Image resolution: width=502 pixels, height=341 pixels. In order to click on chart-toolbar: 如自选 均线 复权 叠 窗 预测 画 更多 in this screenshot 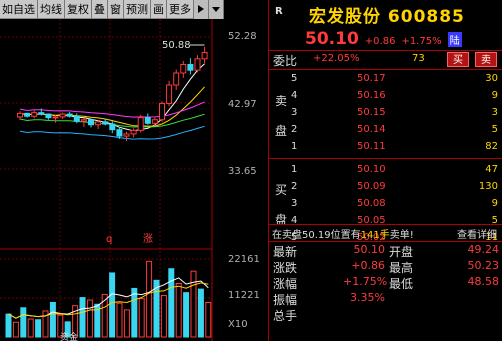, I will do `click(112, 9)`.